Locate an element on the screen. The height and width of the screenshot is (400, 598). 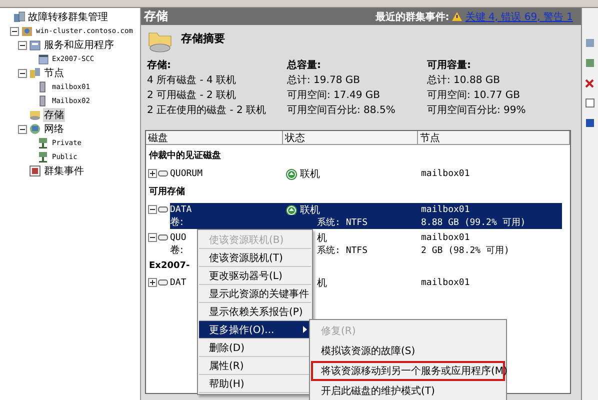
properties-icon is located at coordinates (590, 103).